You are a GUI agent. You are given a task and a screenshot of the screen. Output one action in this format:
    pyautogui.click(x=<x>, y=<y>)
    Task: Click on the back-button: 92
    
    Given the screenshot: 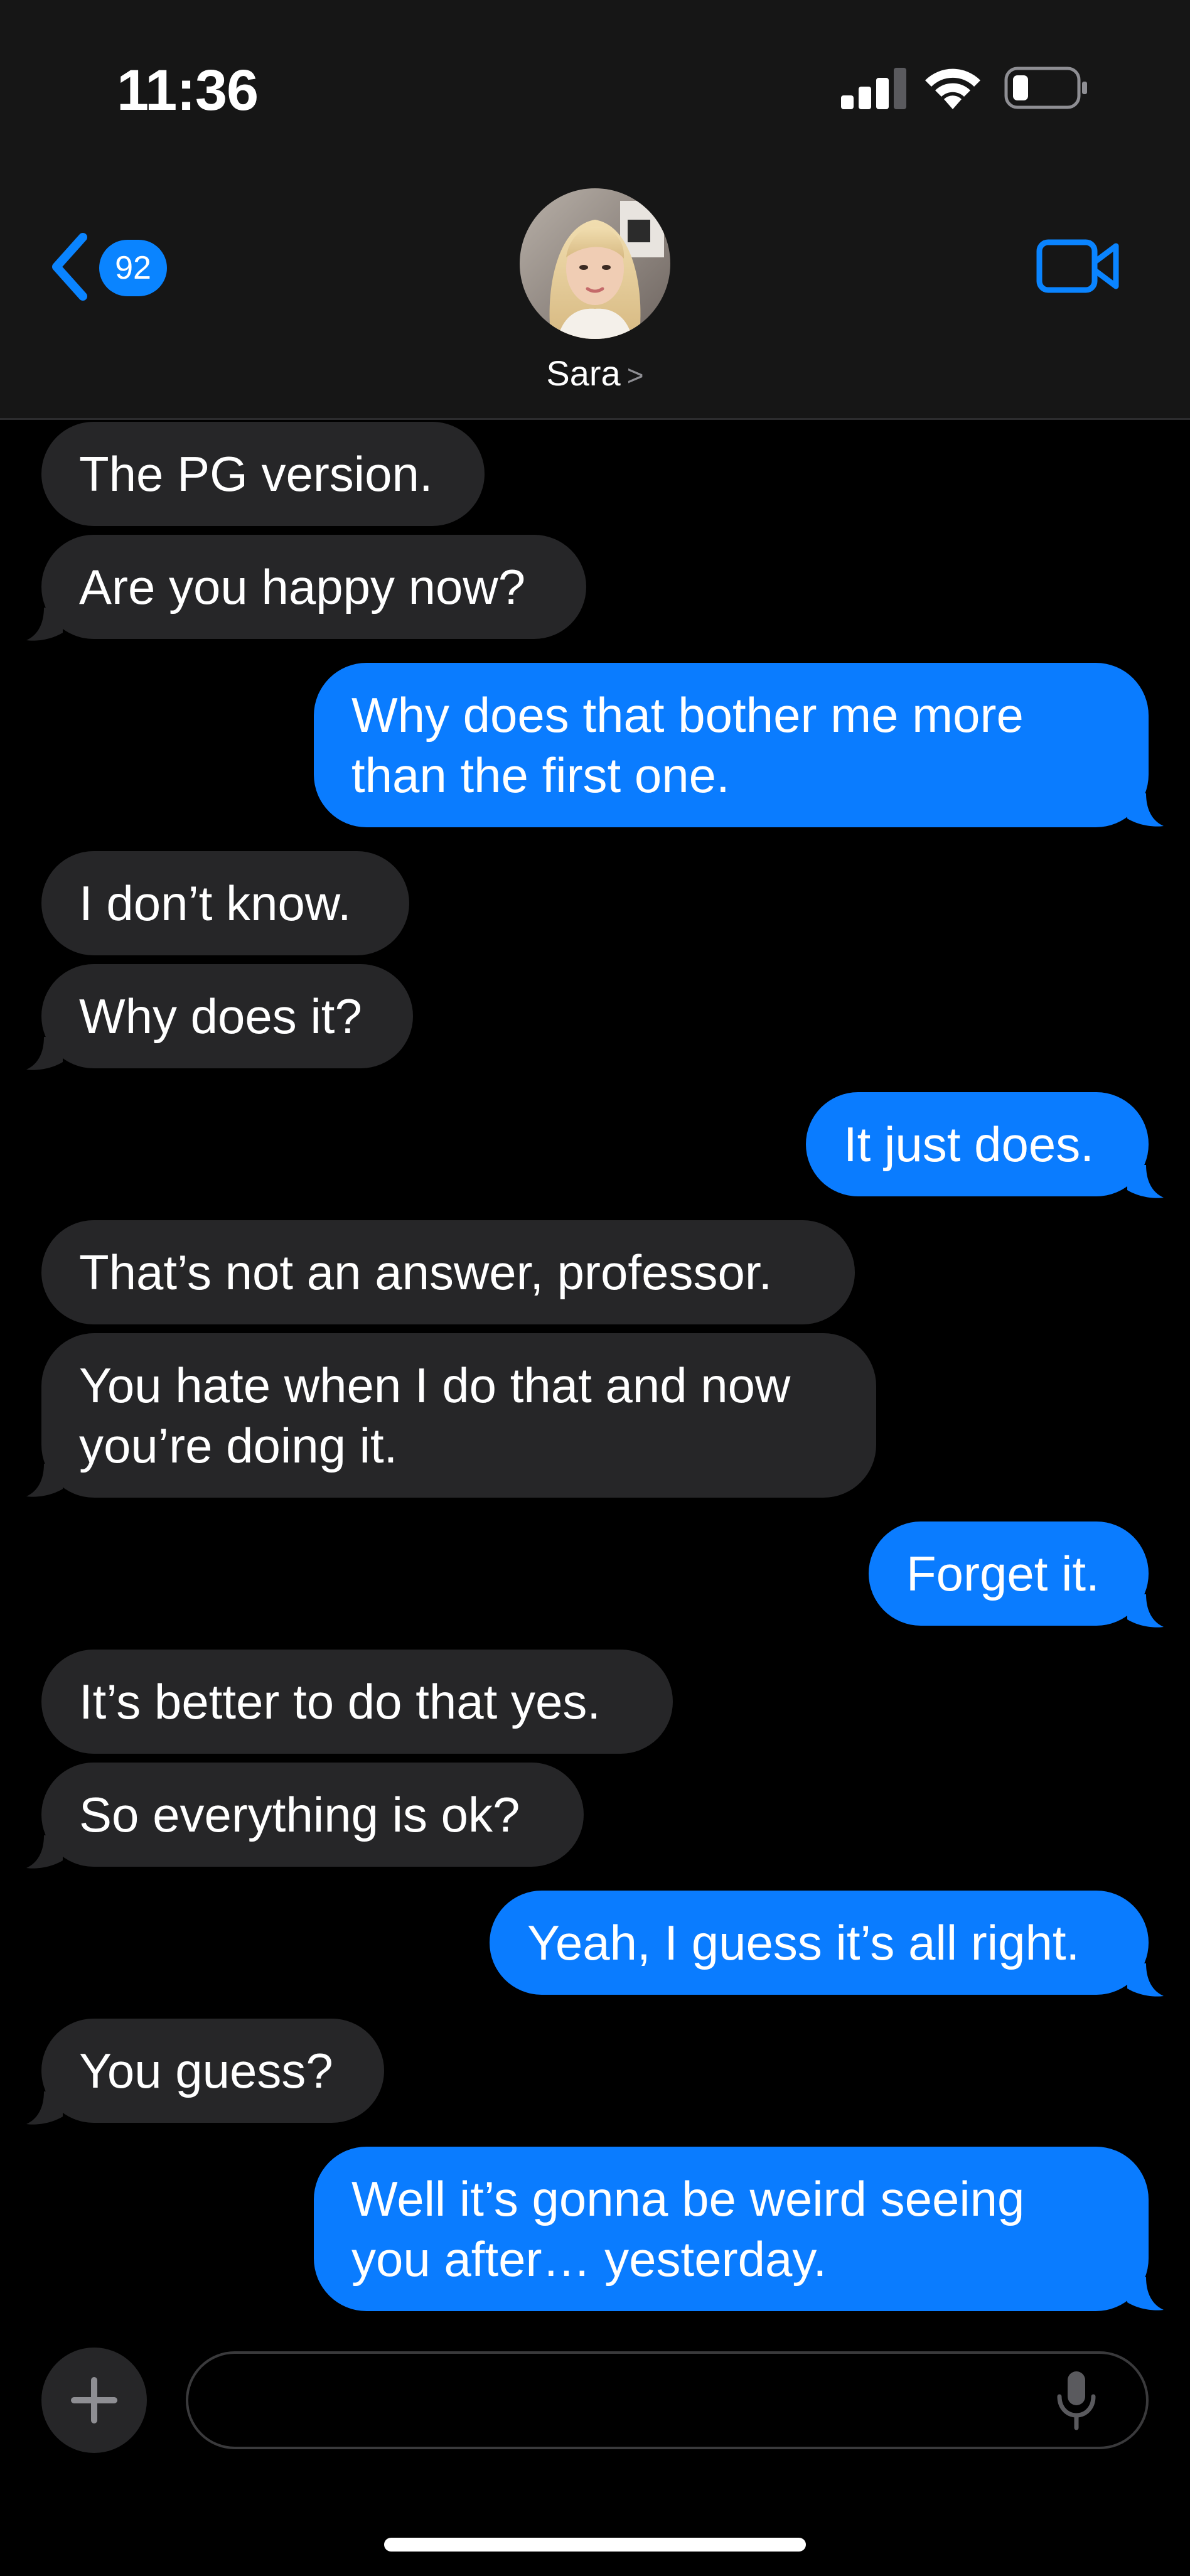 What is the action you would take?
    pyautogui.click(x=120, y=263)
    